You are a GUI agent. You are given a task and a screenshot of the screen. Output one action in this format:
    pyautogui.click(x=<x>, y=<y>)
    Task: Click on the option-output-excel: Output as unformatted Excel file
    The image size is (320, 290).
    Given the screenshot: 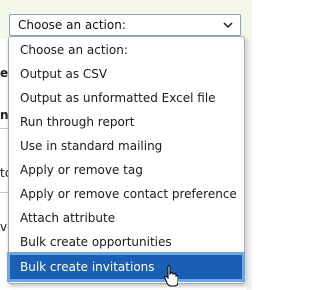 What is the action you would take?
    pyautogui.click(x=126, y=98)
    